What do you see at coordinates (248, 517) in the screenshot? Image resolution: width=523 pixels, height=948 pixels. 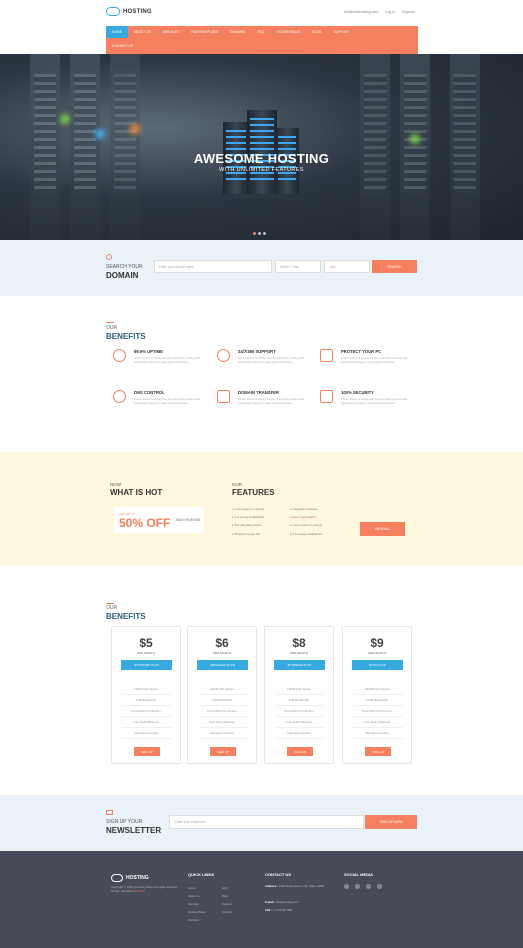 I see `feature-item: It is a long established` at bounding box center [248, 517].